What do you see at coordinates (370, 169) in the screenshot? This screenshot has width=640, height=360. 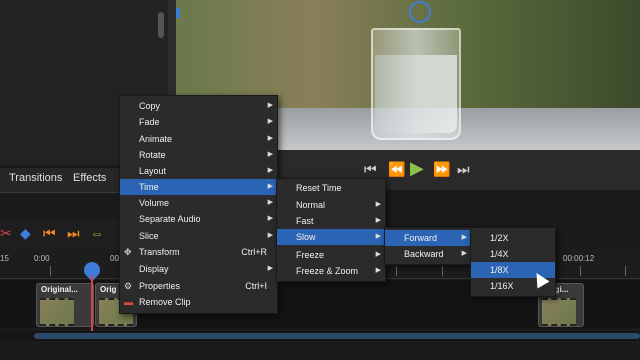 I see `jump-start-icon: ⏮` at bounding box center [370, 169].